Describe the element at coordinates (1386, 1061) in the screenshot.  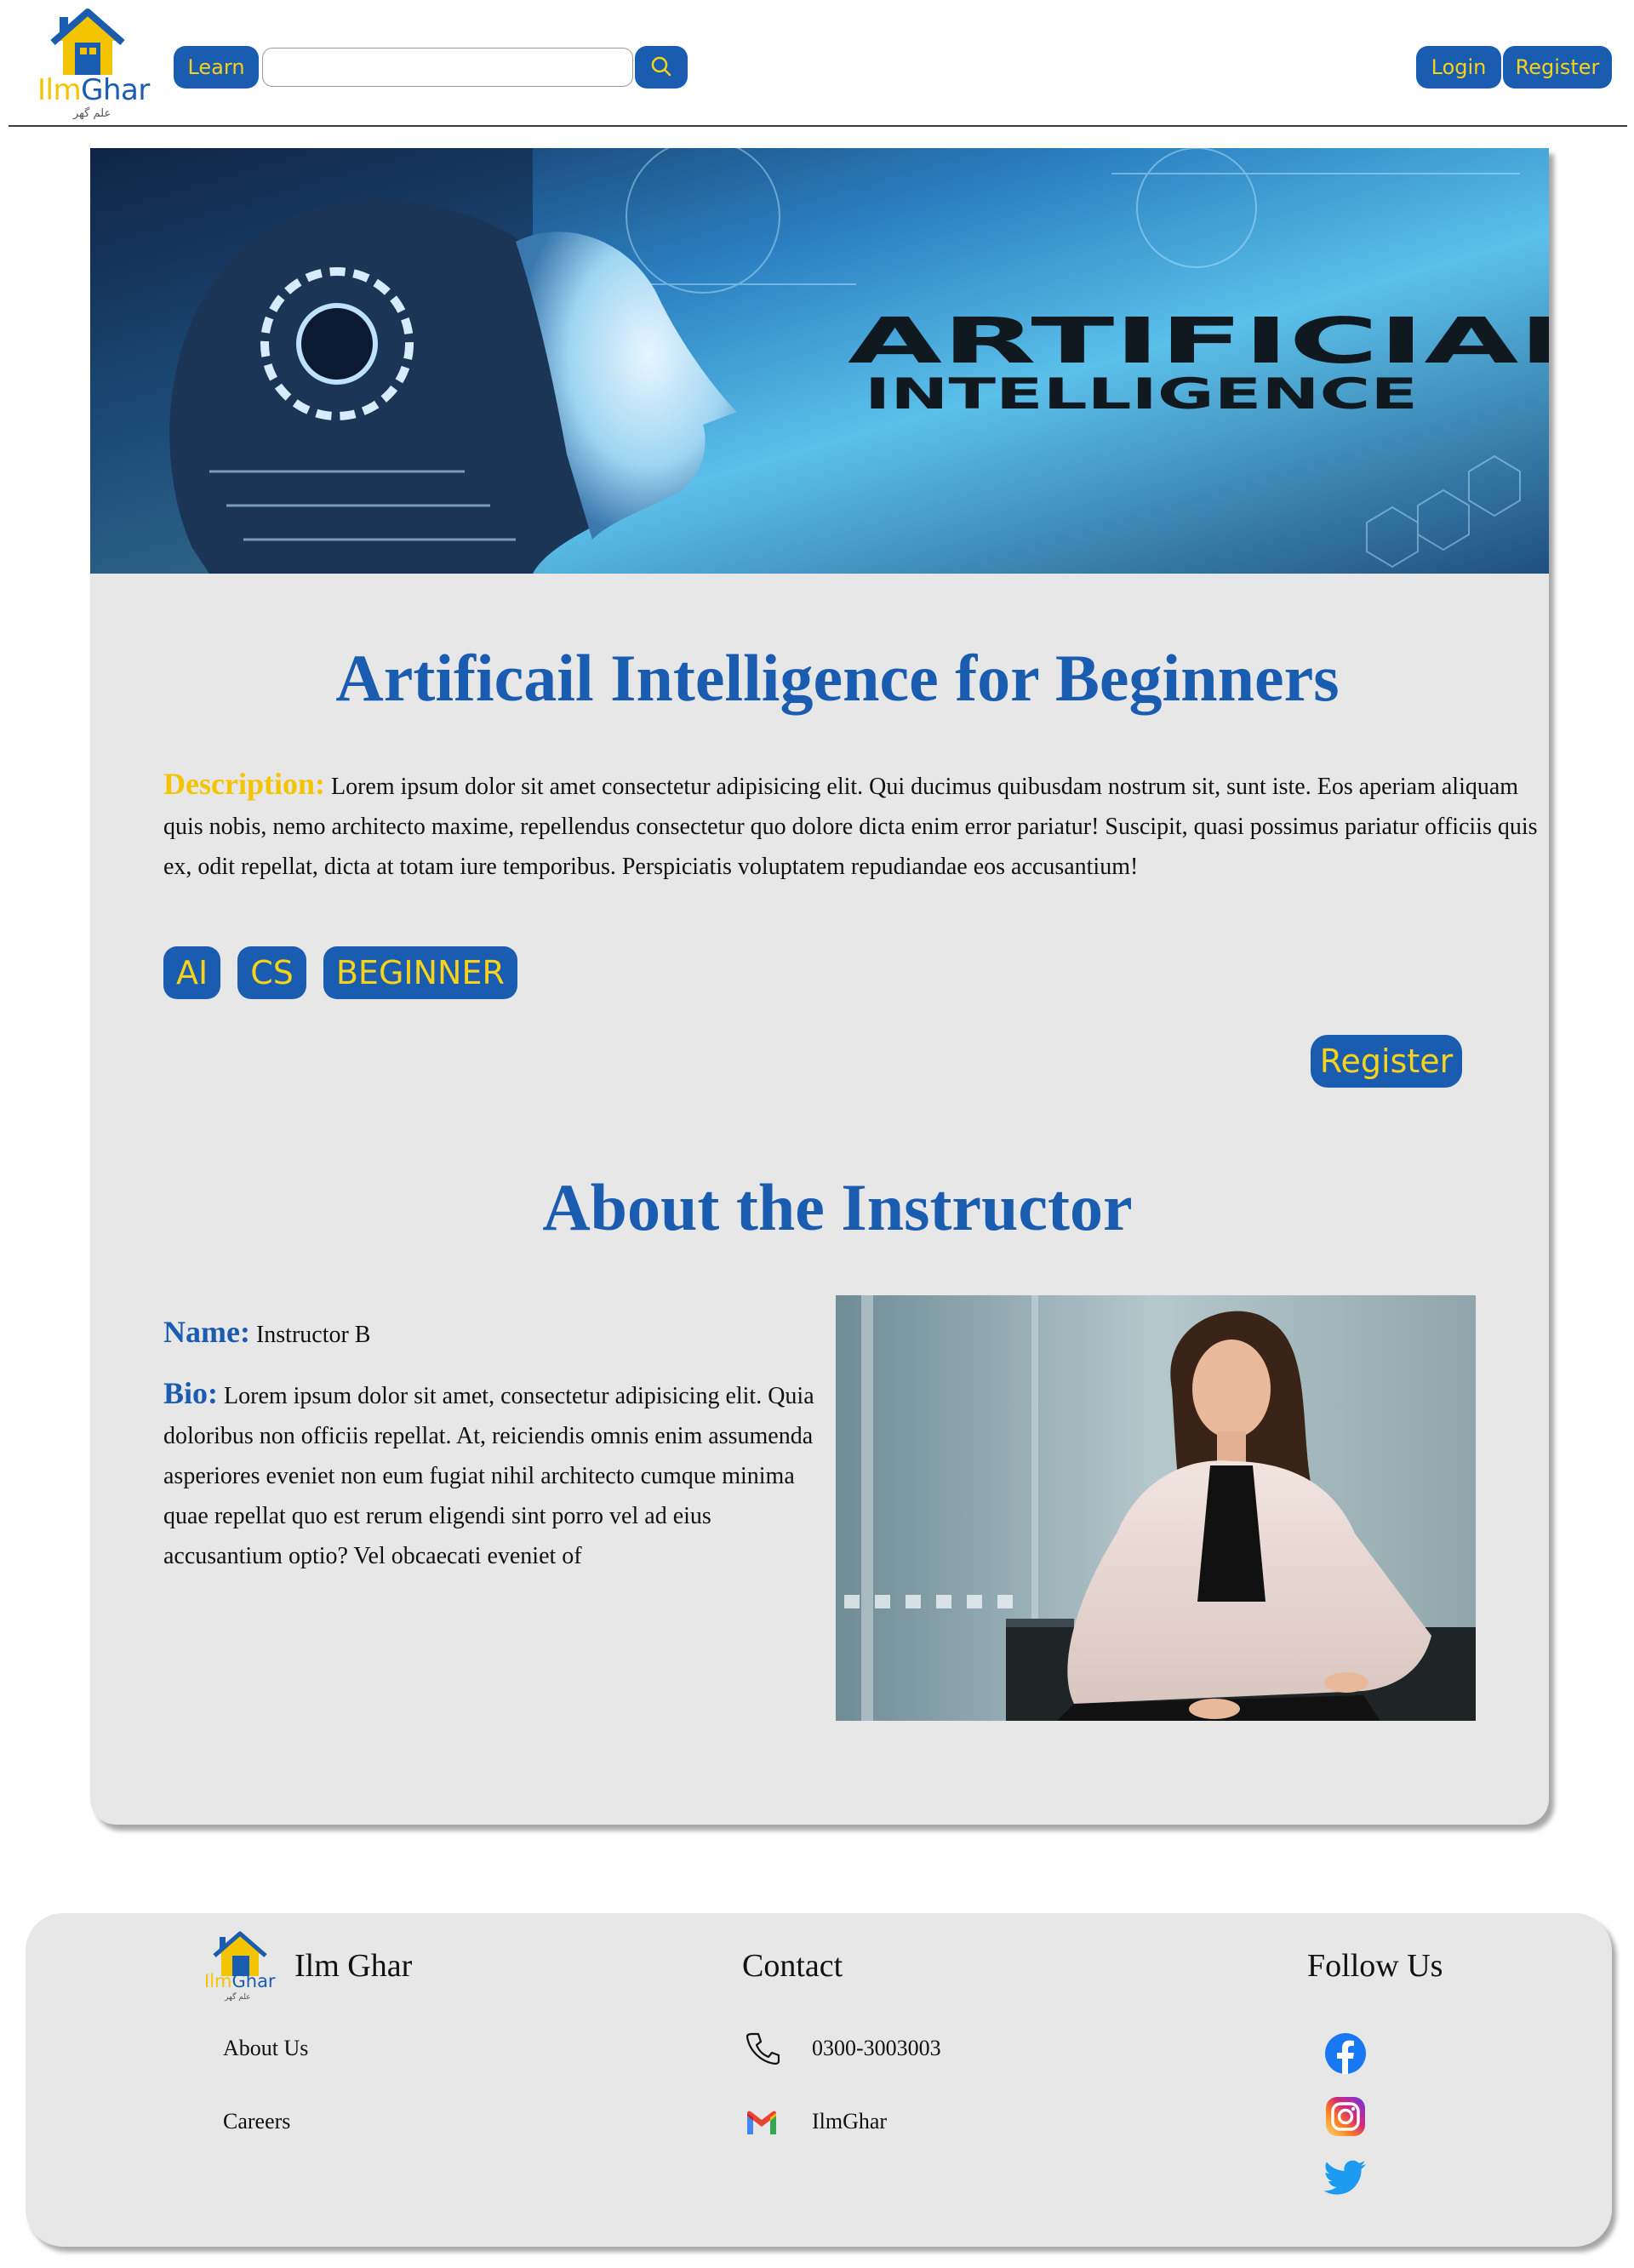
I see `course-register-button: Register` at that location.